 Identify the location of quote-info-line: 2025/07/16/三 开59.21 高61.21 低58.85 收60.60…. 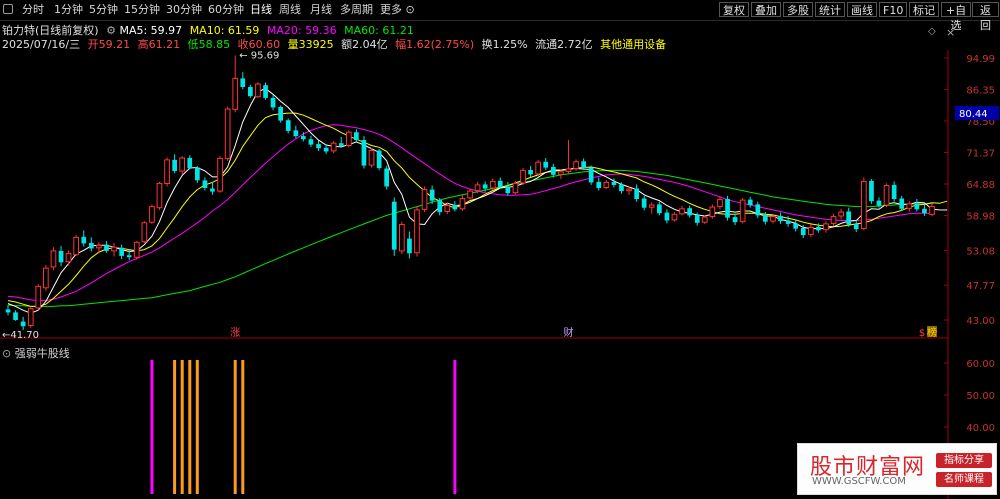
(336, 43).